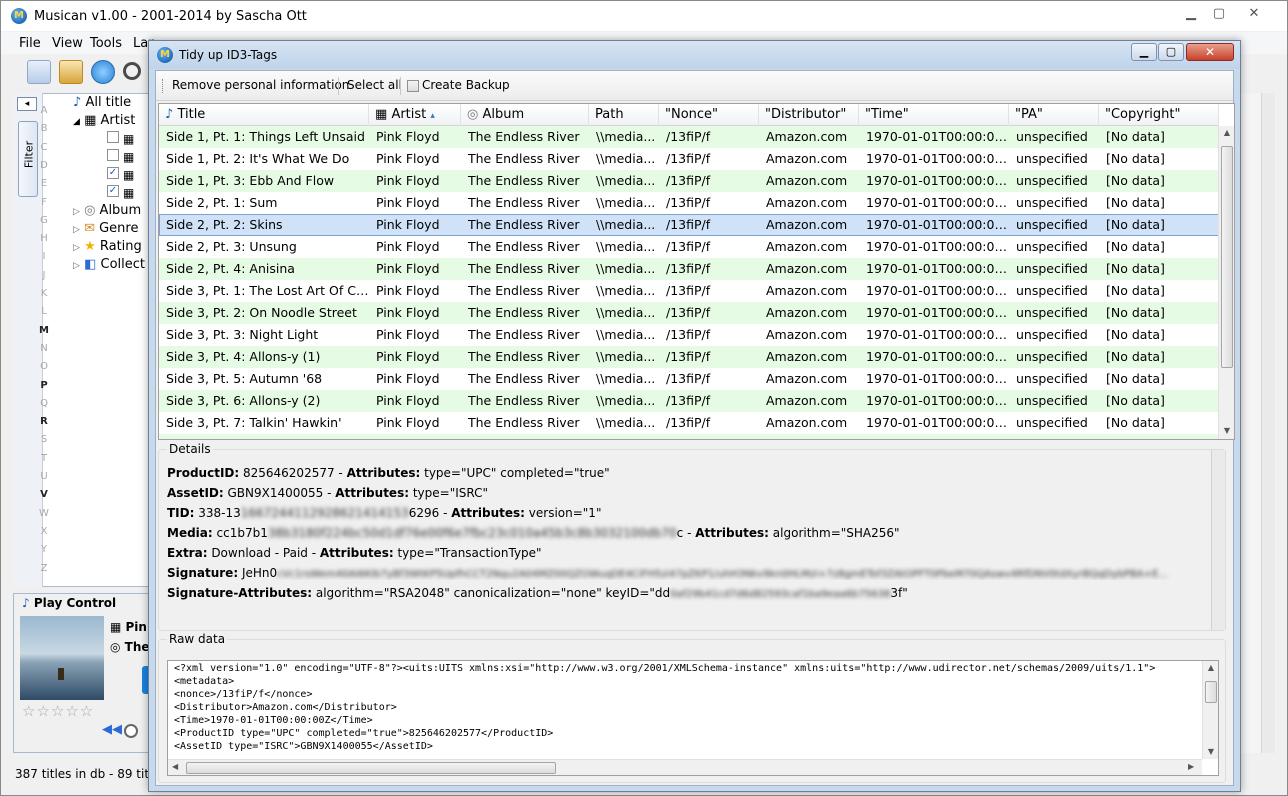 The image size is (1288, 796). What do you see at coordinates (76, 122) in the screenshot?
I see `expand-icon: ◢` at bounding box center [76, 122].